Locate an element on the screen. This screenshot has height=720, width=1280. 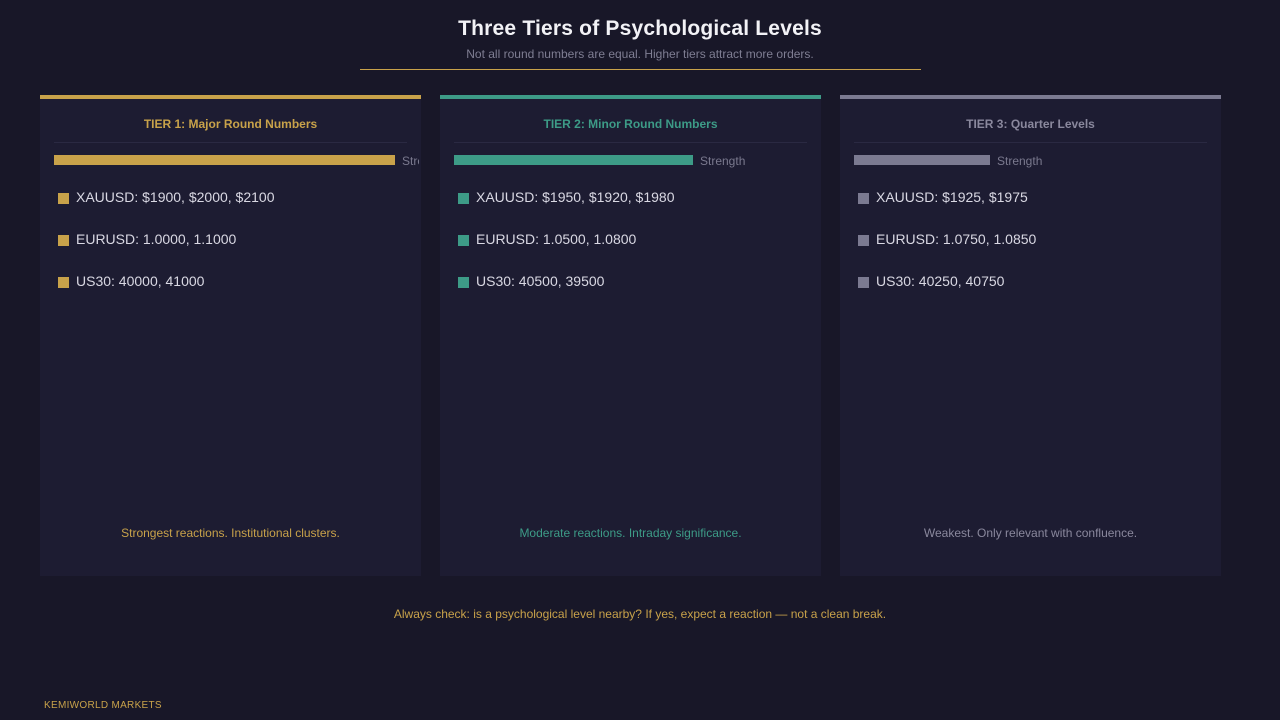
list-item: XAUUSD: $1925, $1975 is located at coordinates (1032, 210).